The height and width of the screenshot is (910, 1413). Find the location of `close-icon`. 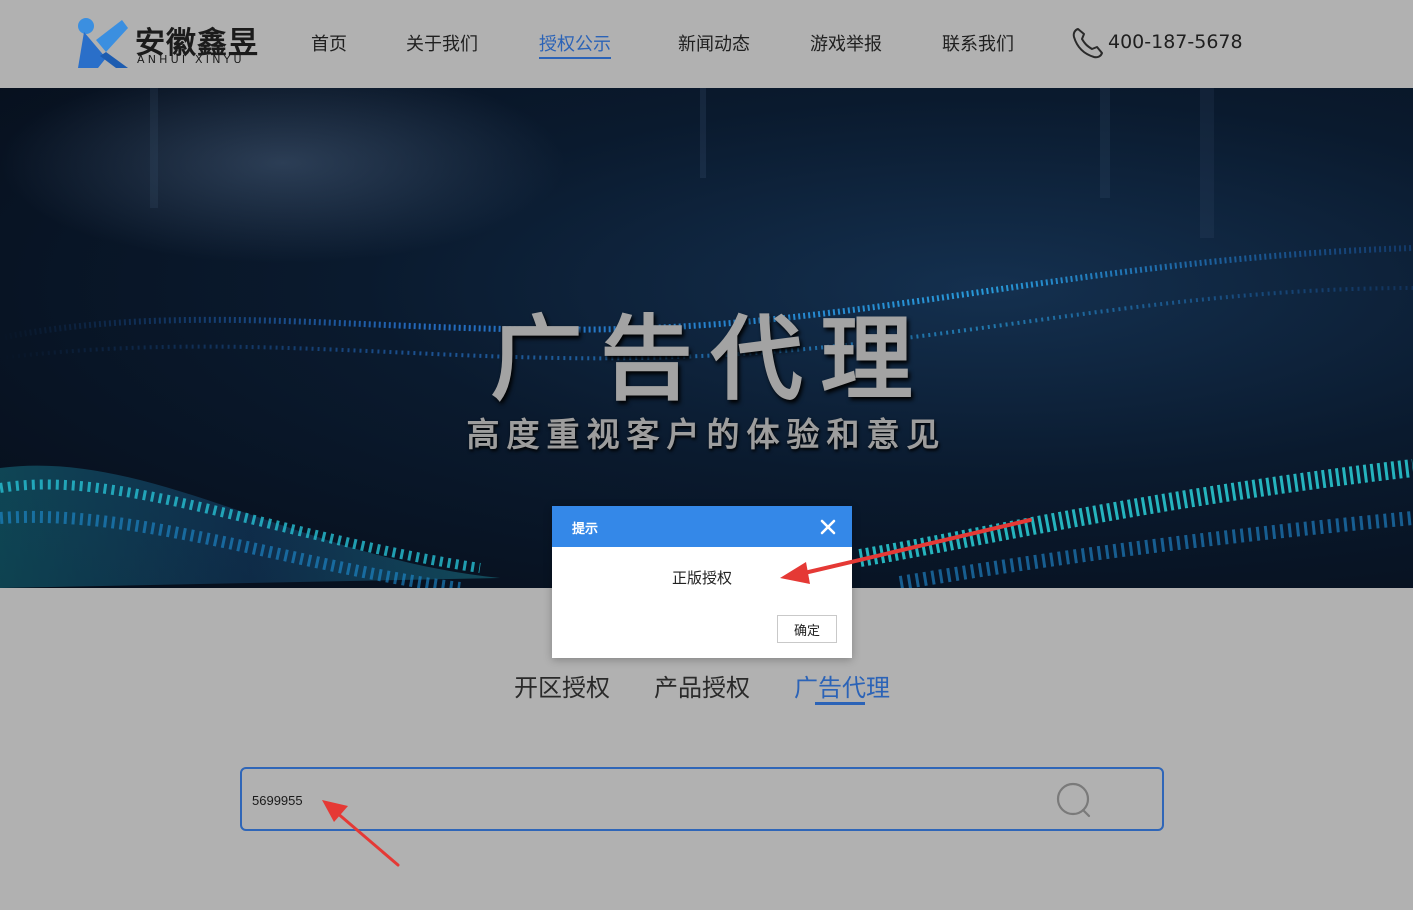

close-icon is located at coordinates (828, 527).